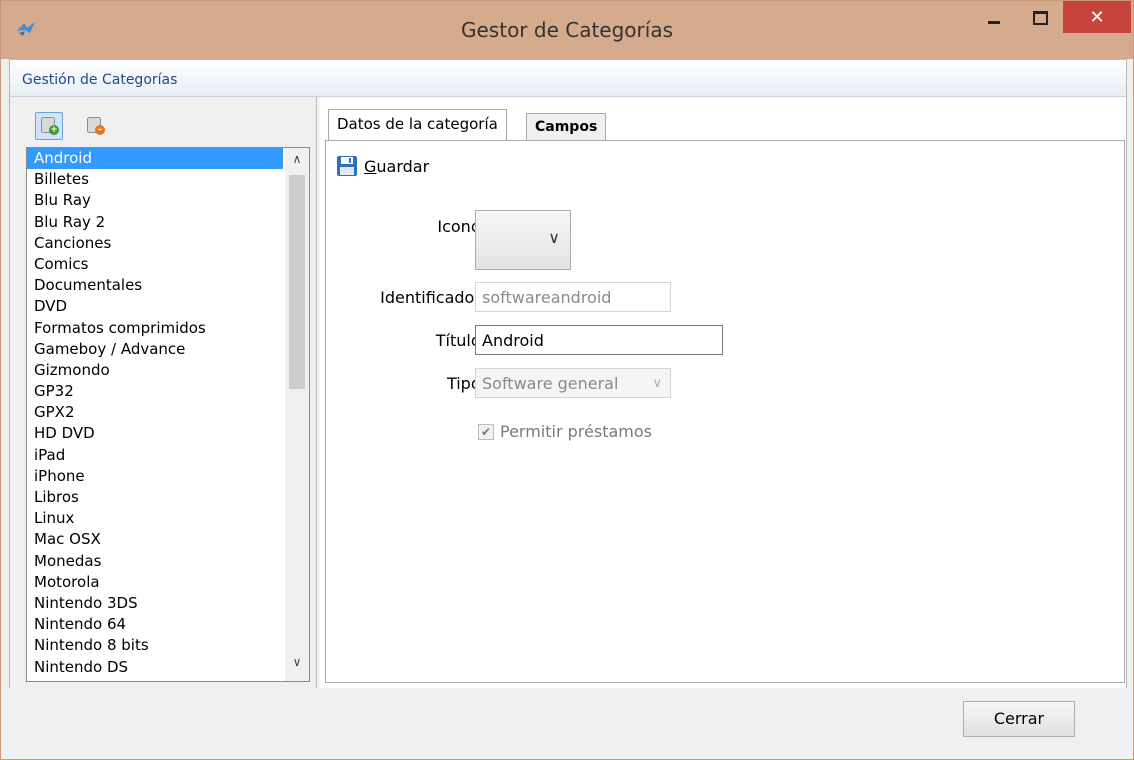 The height and width of the screenshot is (760, 1134). Describe the element at coordinates (155, 476) in the screenshot. I see `list-item: iPhone` at that location.